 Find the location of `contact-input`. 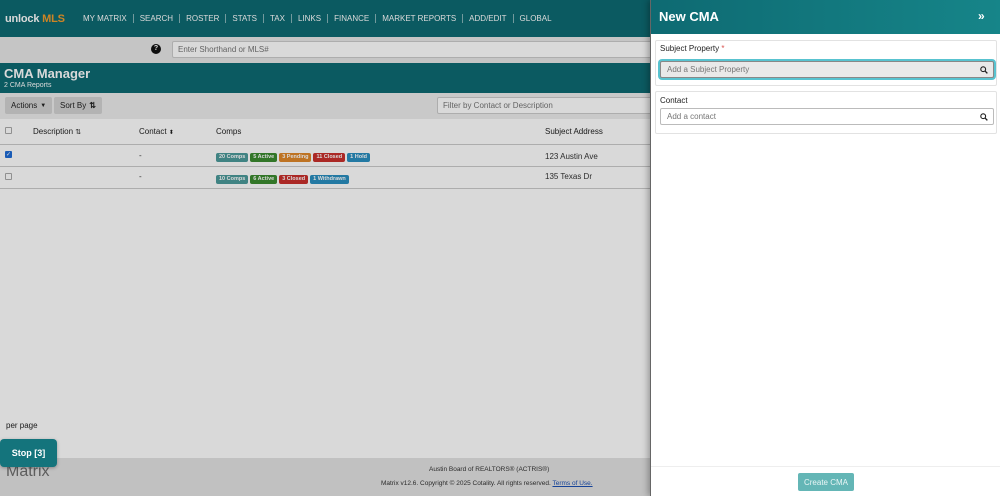

contact-input is located at coordinates (817, 116).